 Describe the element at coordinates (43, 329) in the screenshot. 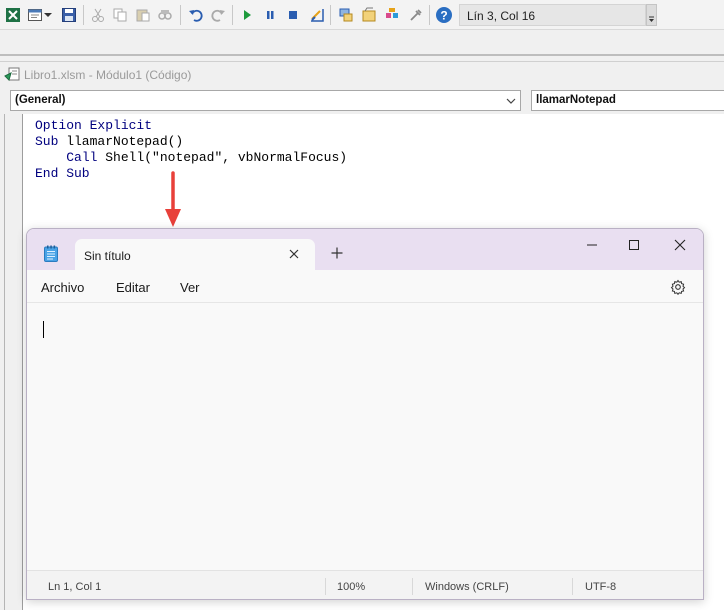

I see `text-caret` at that location.